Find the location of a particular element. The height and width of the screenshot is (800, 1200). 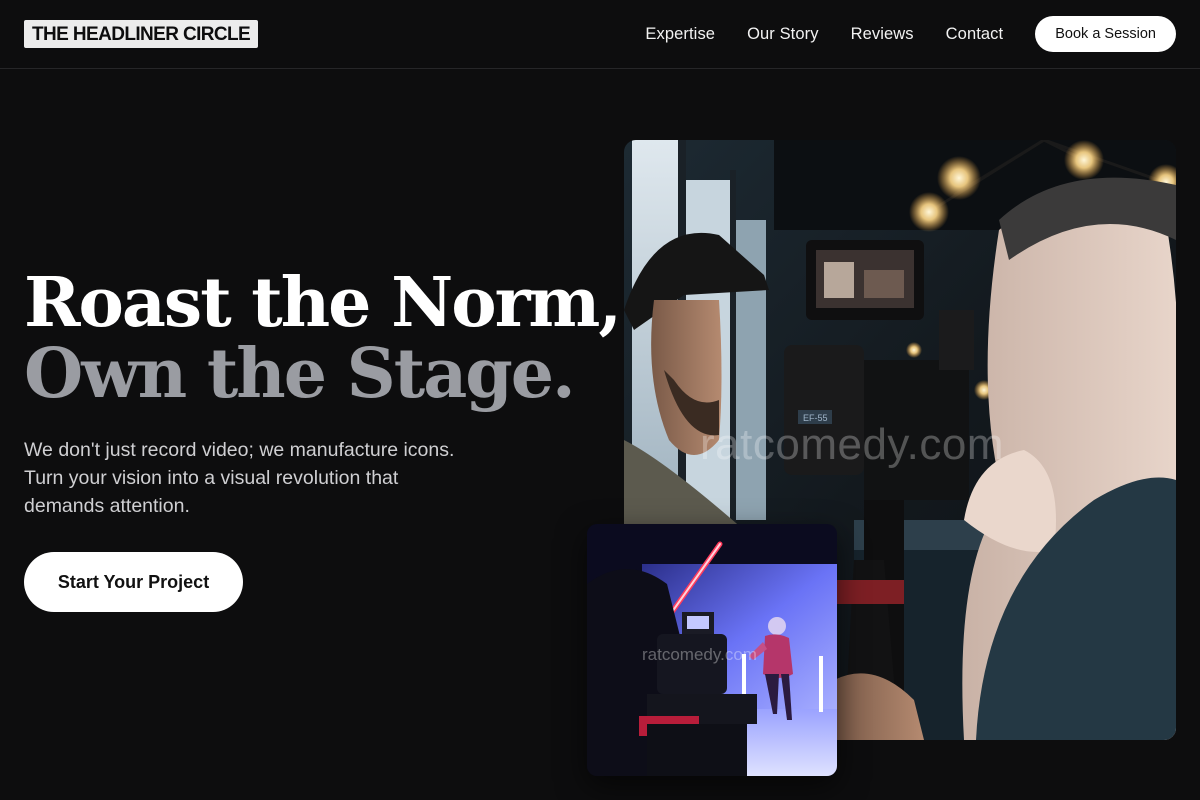

headline-line-2: Own the Stage. is located at coordinates (300, 374).